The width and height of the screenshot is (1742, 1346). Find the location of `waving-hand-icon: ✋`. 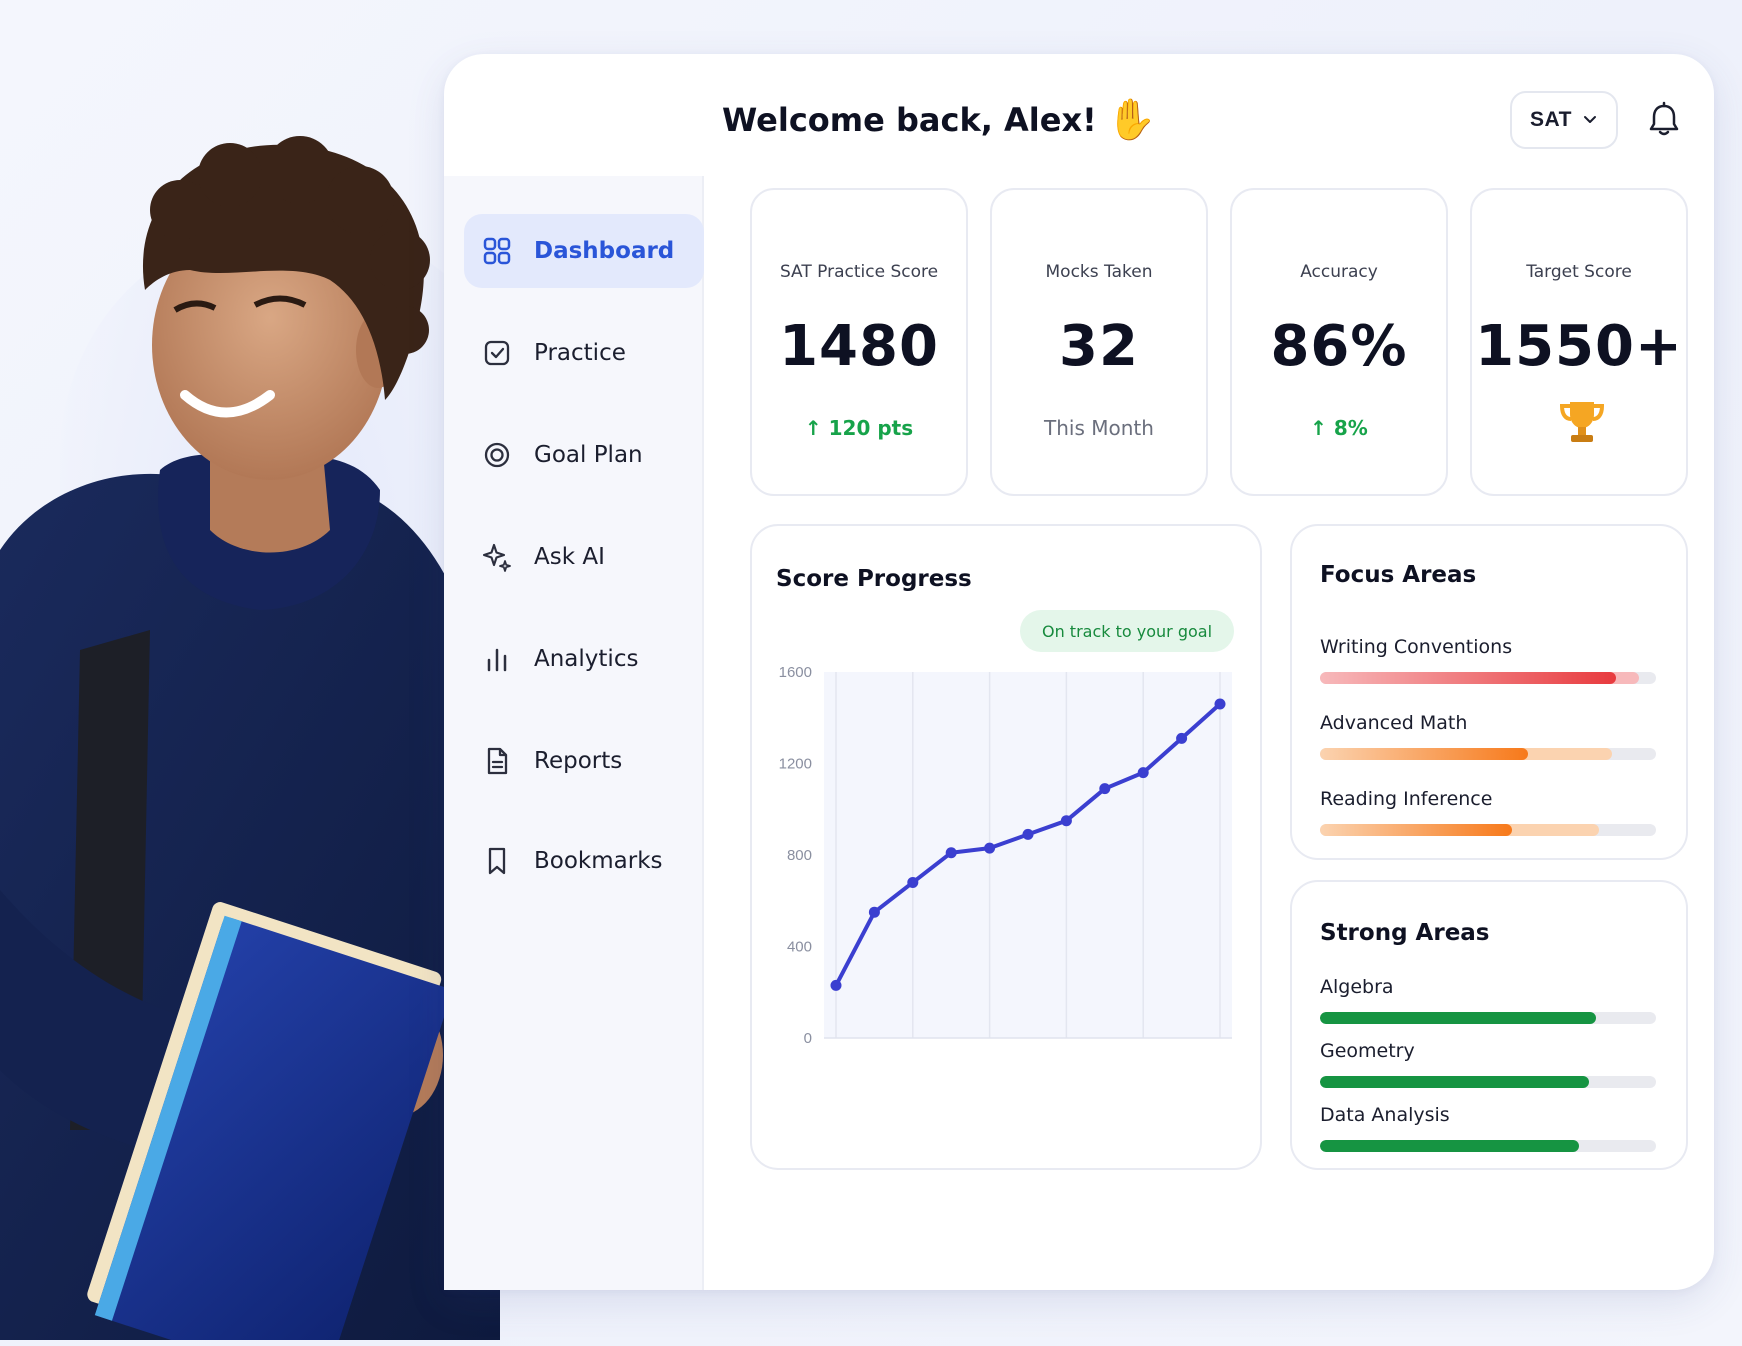

waving-hand-icon: ✋ is located at coordinates (1131, 120).